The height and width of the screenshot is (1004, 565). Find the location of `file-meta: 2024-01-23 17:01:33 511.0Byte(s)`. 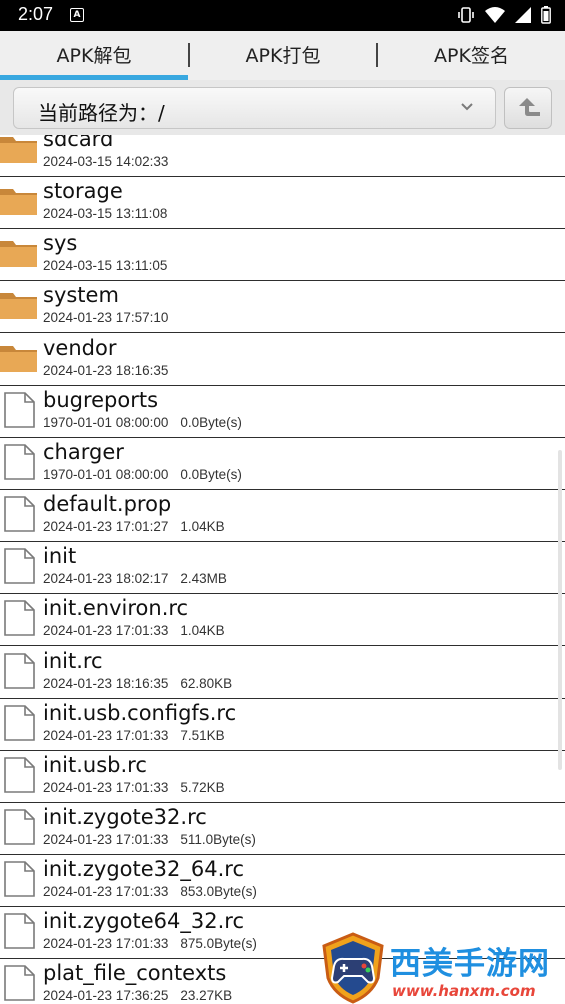

file-meta: 2024-01-23 17:01:33 511.0Byte(s) is located at coordinates (149, 839).